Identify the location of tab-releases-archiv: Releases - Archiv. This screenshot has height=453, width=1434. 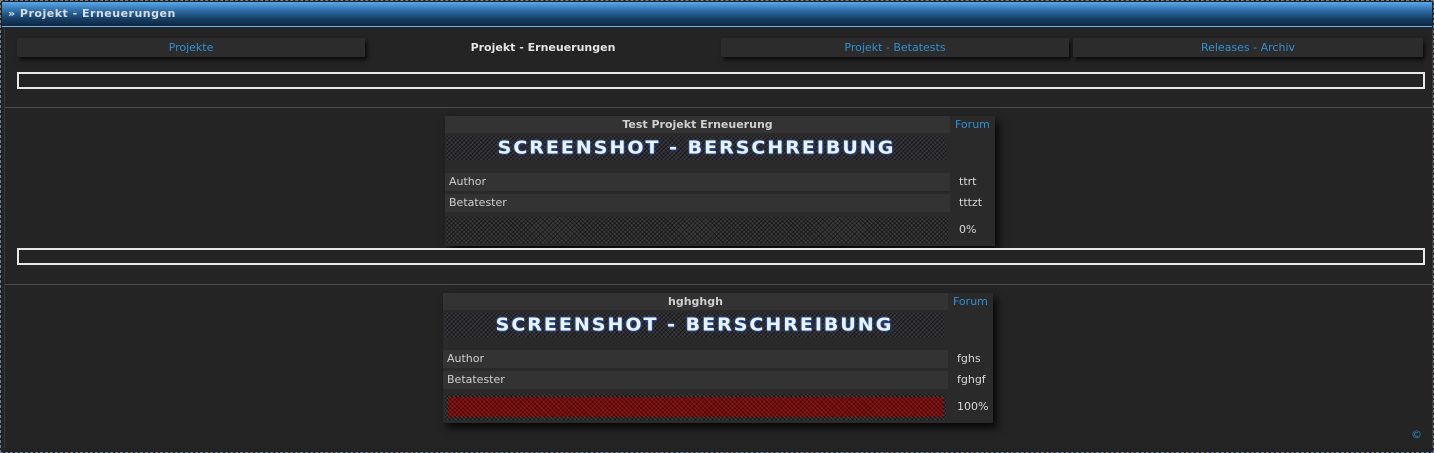
(1248, 47).